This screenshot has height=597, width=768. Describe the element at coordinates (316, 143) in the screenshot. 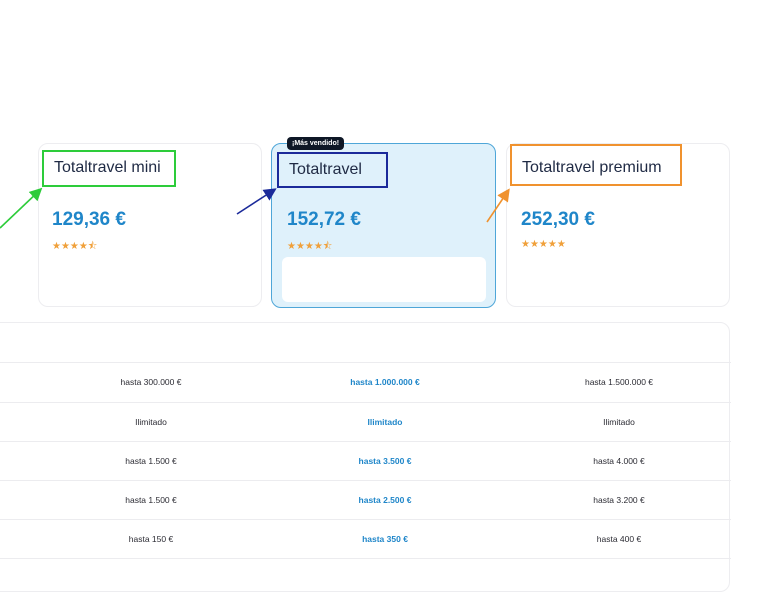

I see `best-seller-badge: ¡Más vendido!` at that location.